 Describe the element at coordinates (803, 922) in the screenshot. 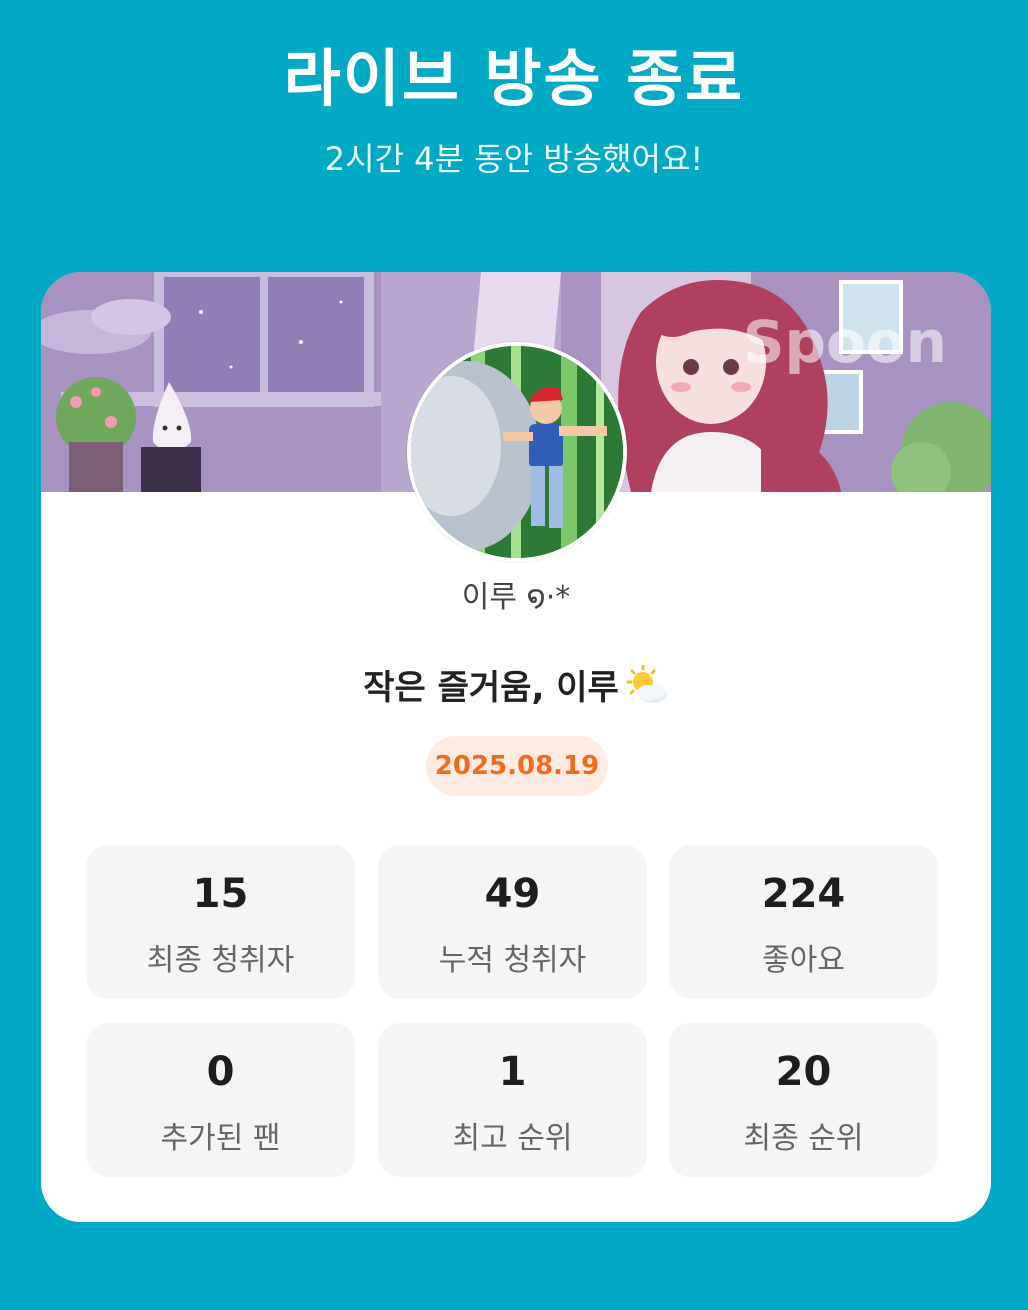

I see `stat-likes: 224 좋아요` at that location.